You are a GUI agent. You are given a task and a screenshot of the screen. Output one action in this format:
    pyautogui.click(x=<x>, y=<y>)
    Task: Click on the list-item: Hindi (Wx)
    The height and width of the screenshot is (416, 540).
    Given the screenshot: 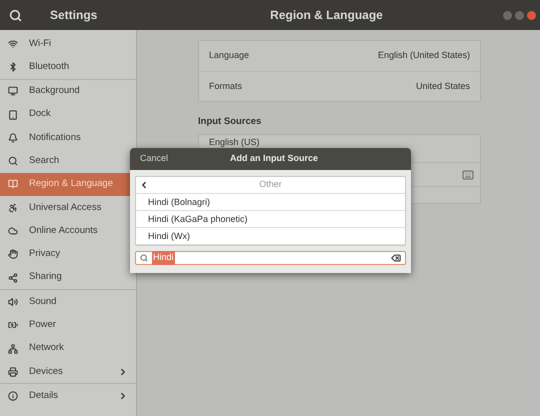 What is the action you would take?
    pyautogui.click(x=270, y=236)
    